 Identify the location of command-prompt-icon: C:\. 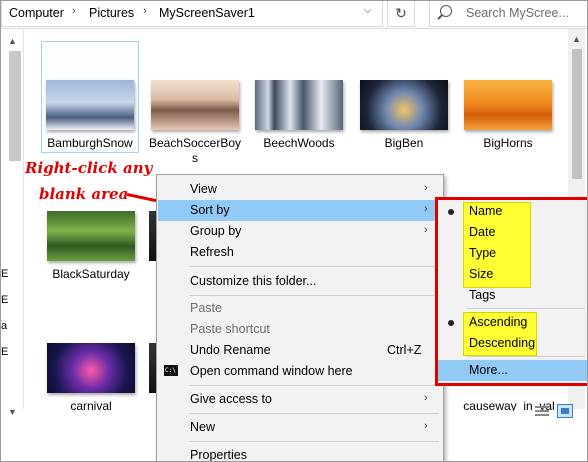
(171, 370).